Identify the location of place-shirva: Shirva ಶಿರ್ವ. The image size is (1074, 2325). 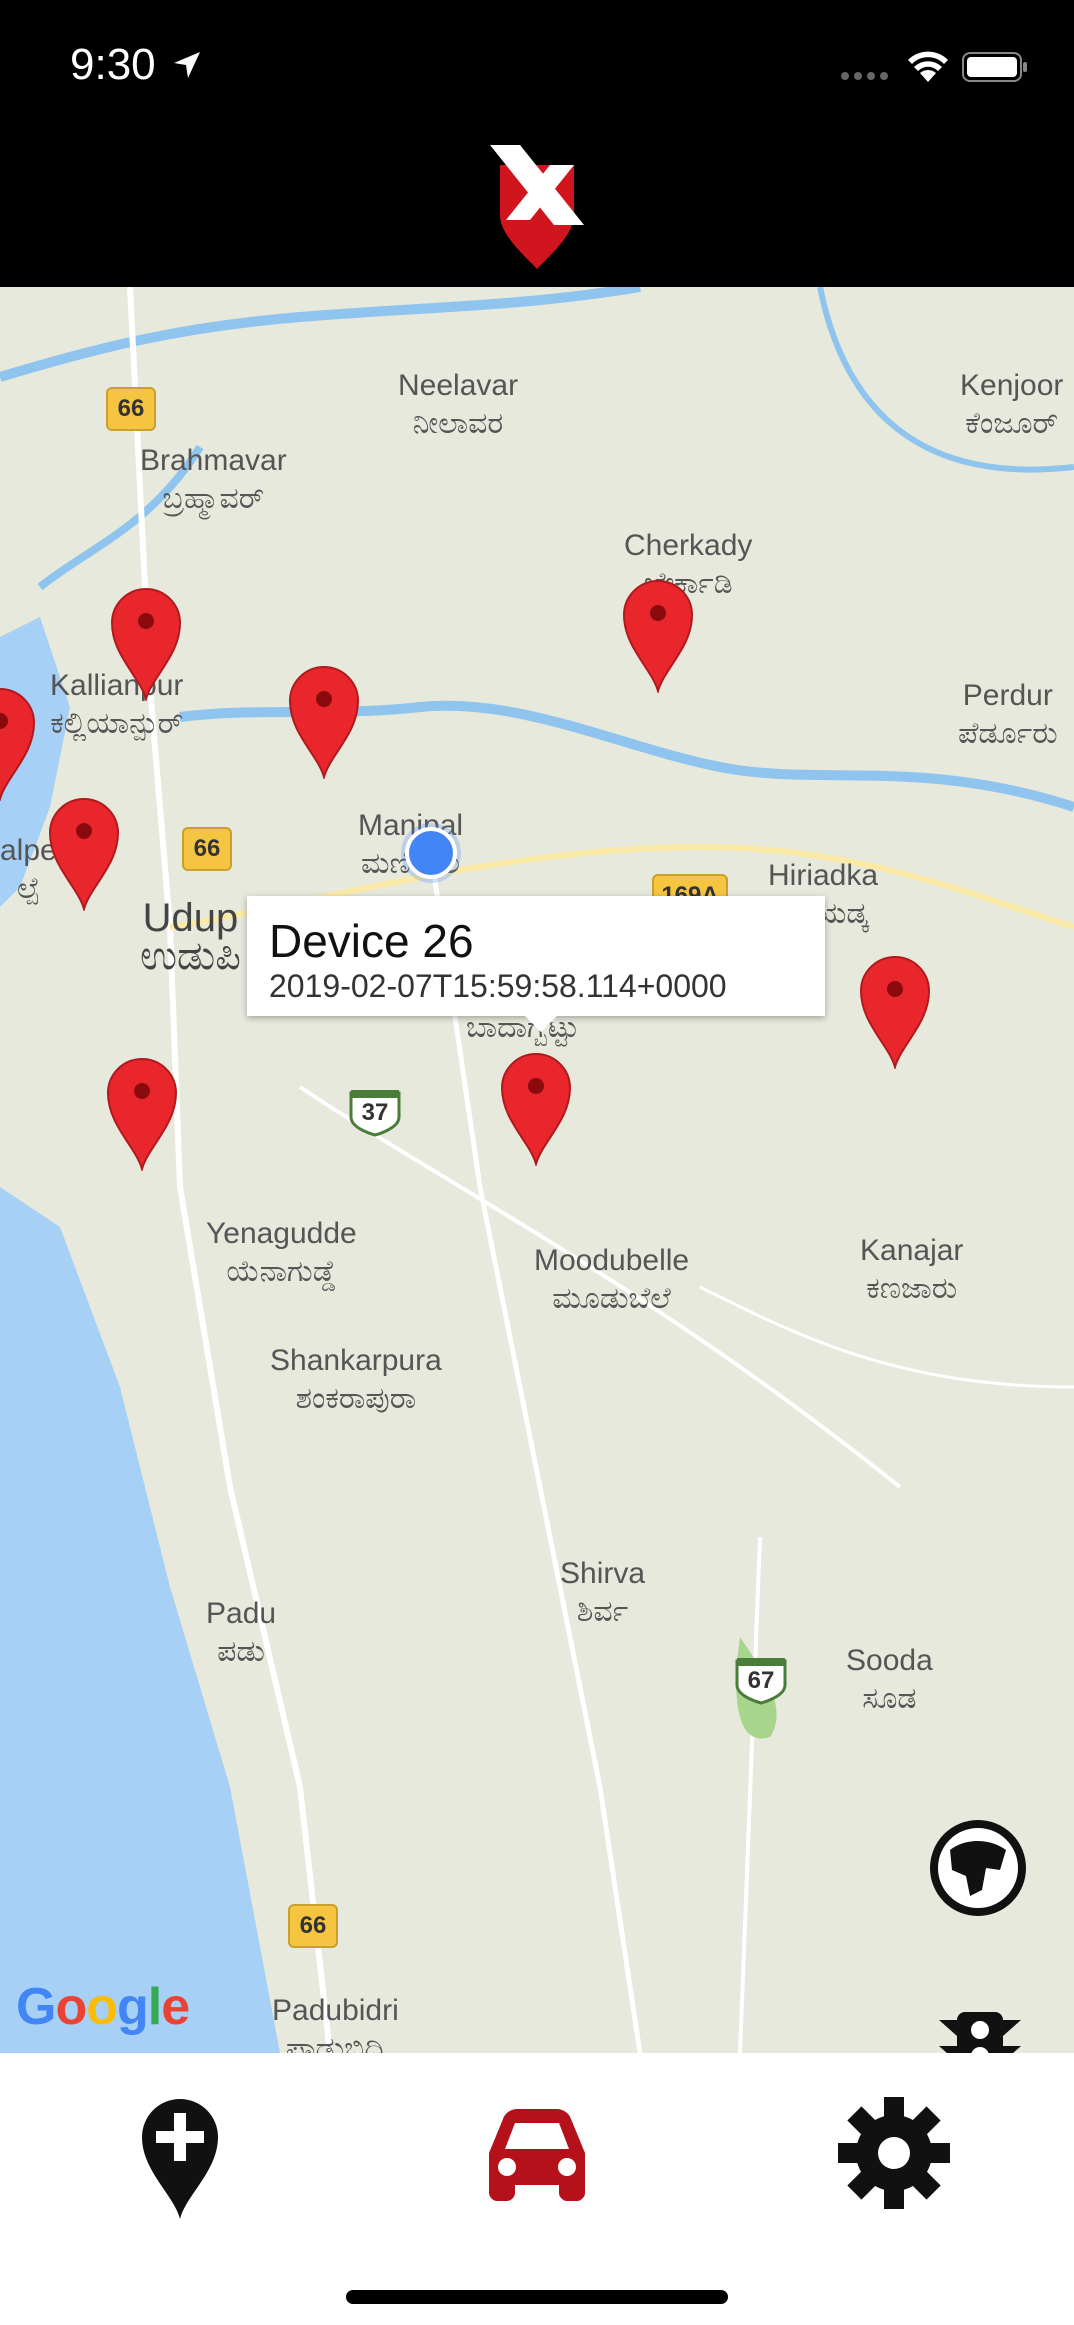
(602, 1593).